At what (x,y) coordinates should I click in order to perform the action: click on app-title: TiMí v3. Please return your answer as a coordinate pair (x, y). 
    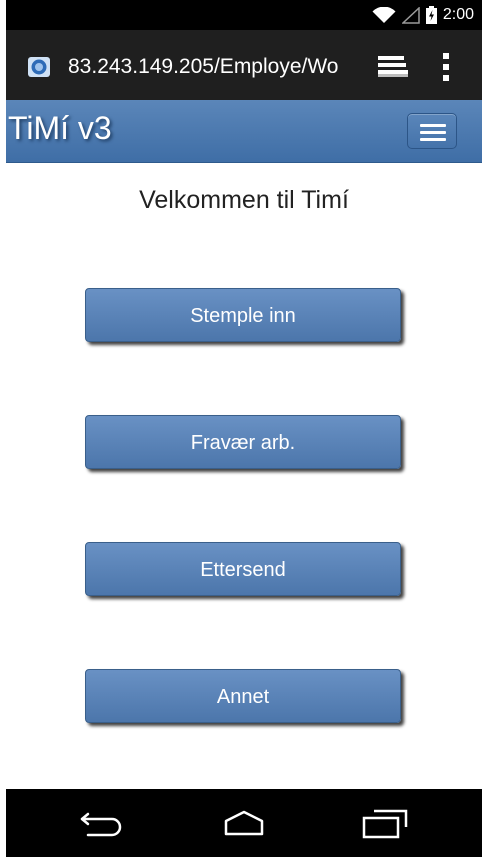
    Looking at the image, I should click on (60, 128).